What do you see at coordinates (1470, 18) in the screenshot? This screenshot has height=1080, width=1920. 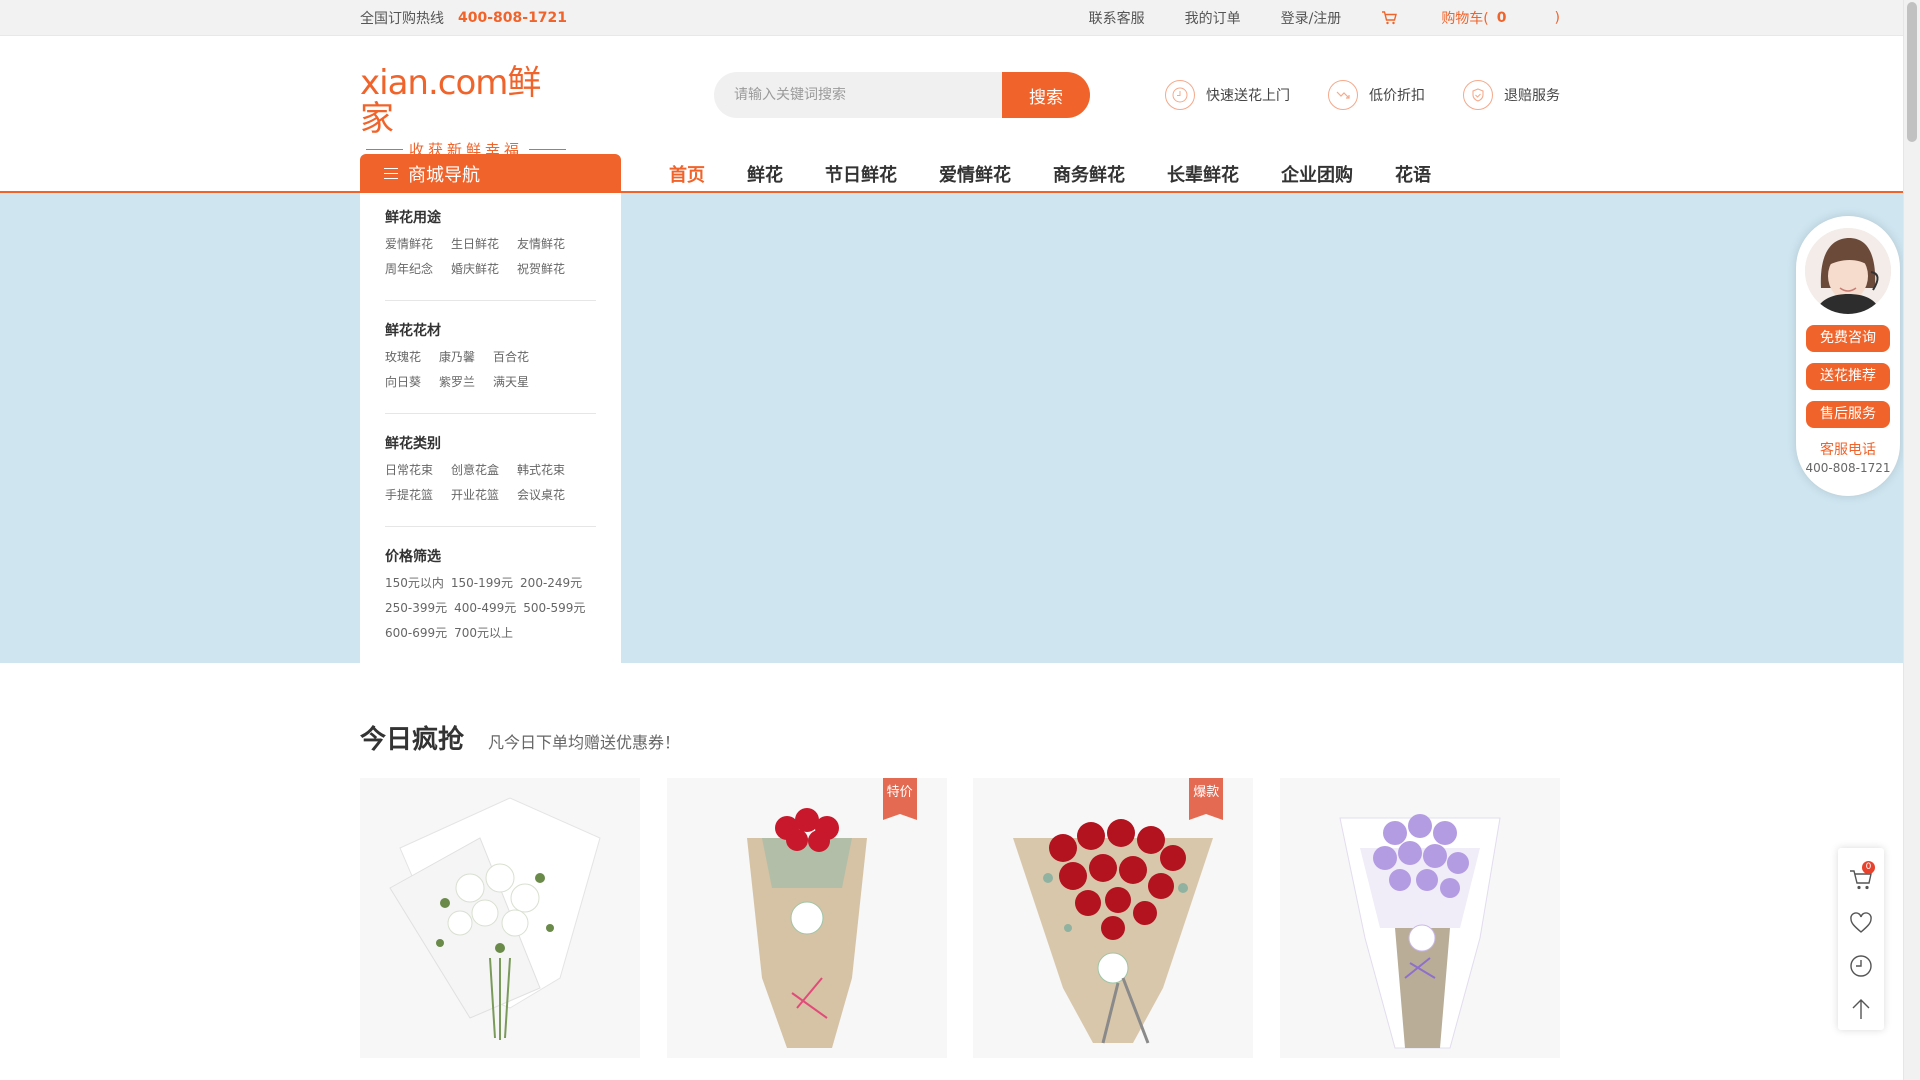 I see `cart-link: 购物车( 0 )` at bounding box center [1470, 18].